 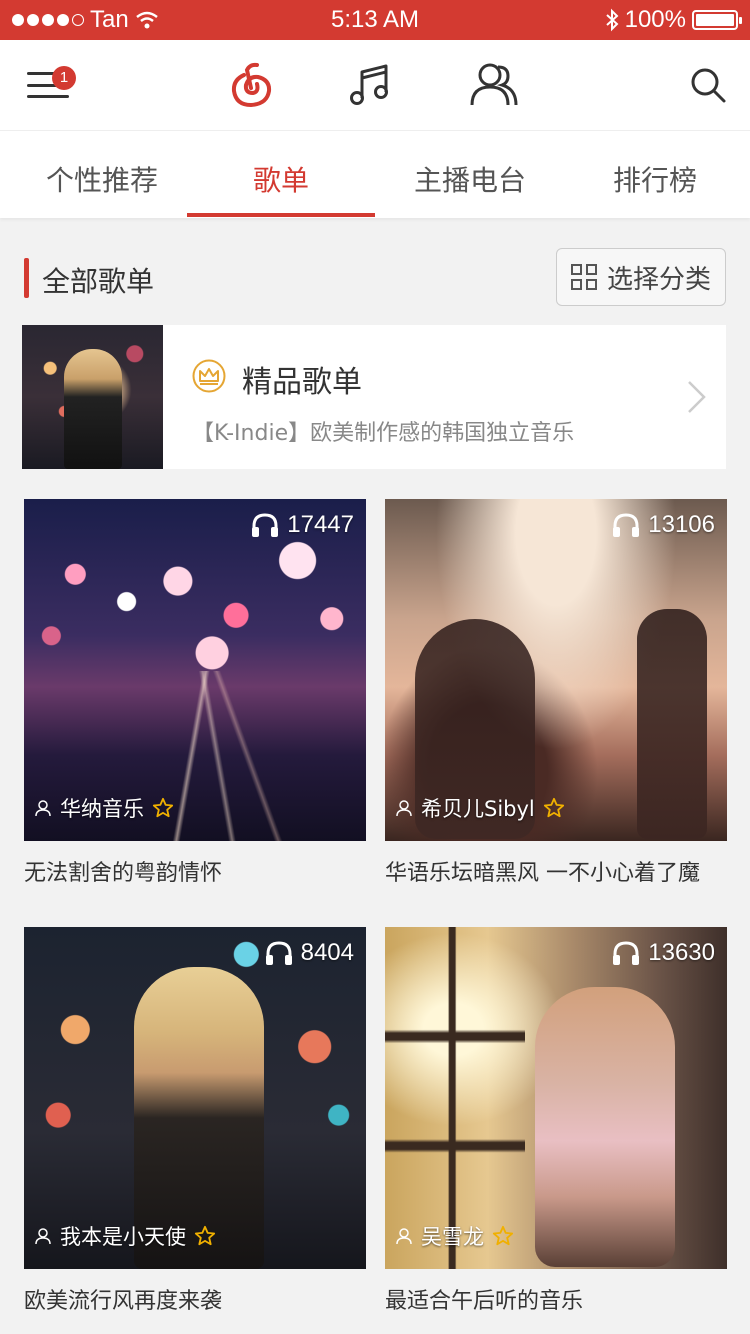 I want to click on play-count: 13106, so click(x=663, y=525).